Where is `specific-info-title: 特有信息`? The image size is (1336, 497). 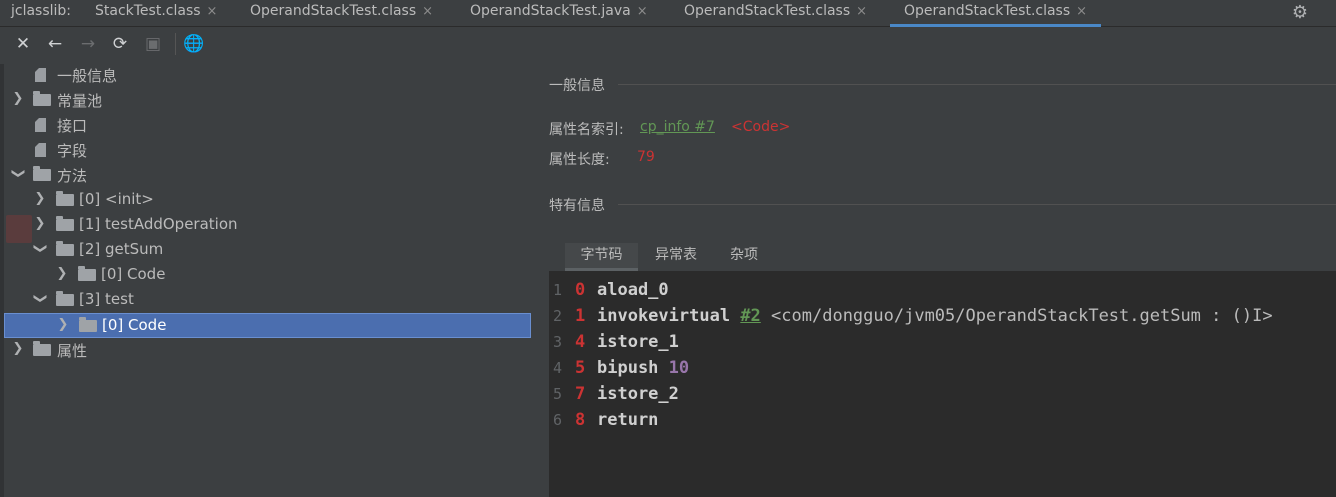
specific-info-title: 特有信息 is located at coordinates (577, 206).